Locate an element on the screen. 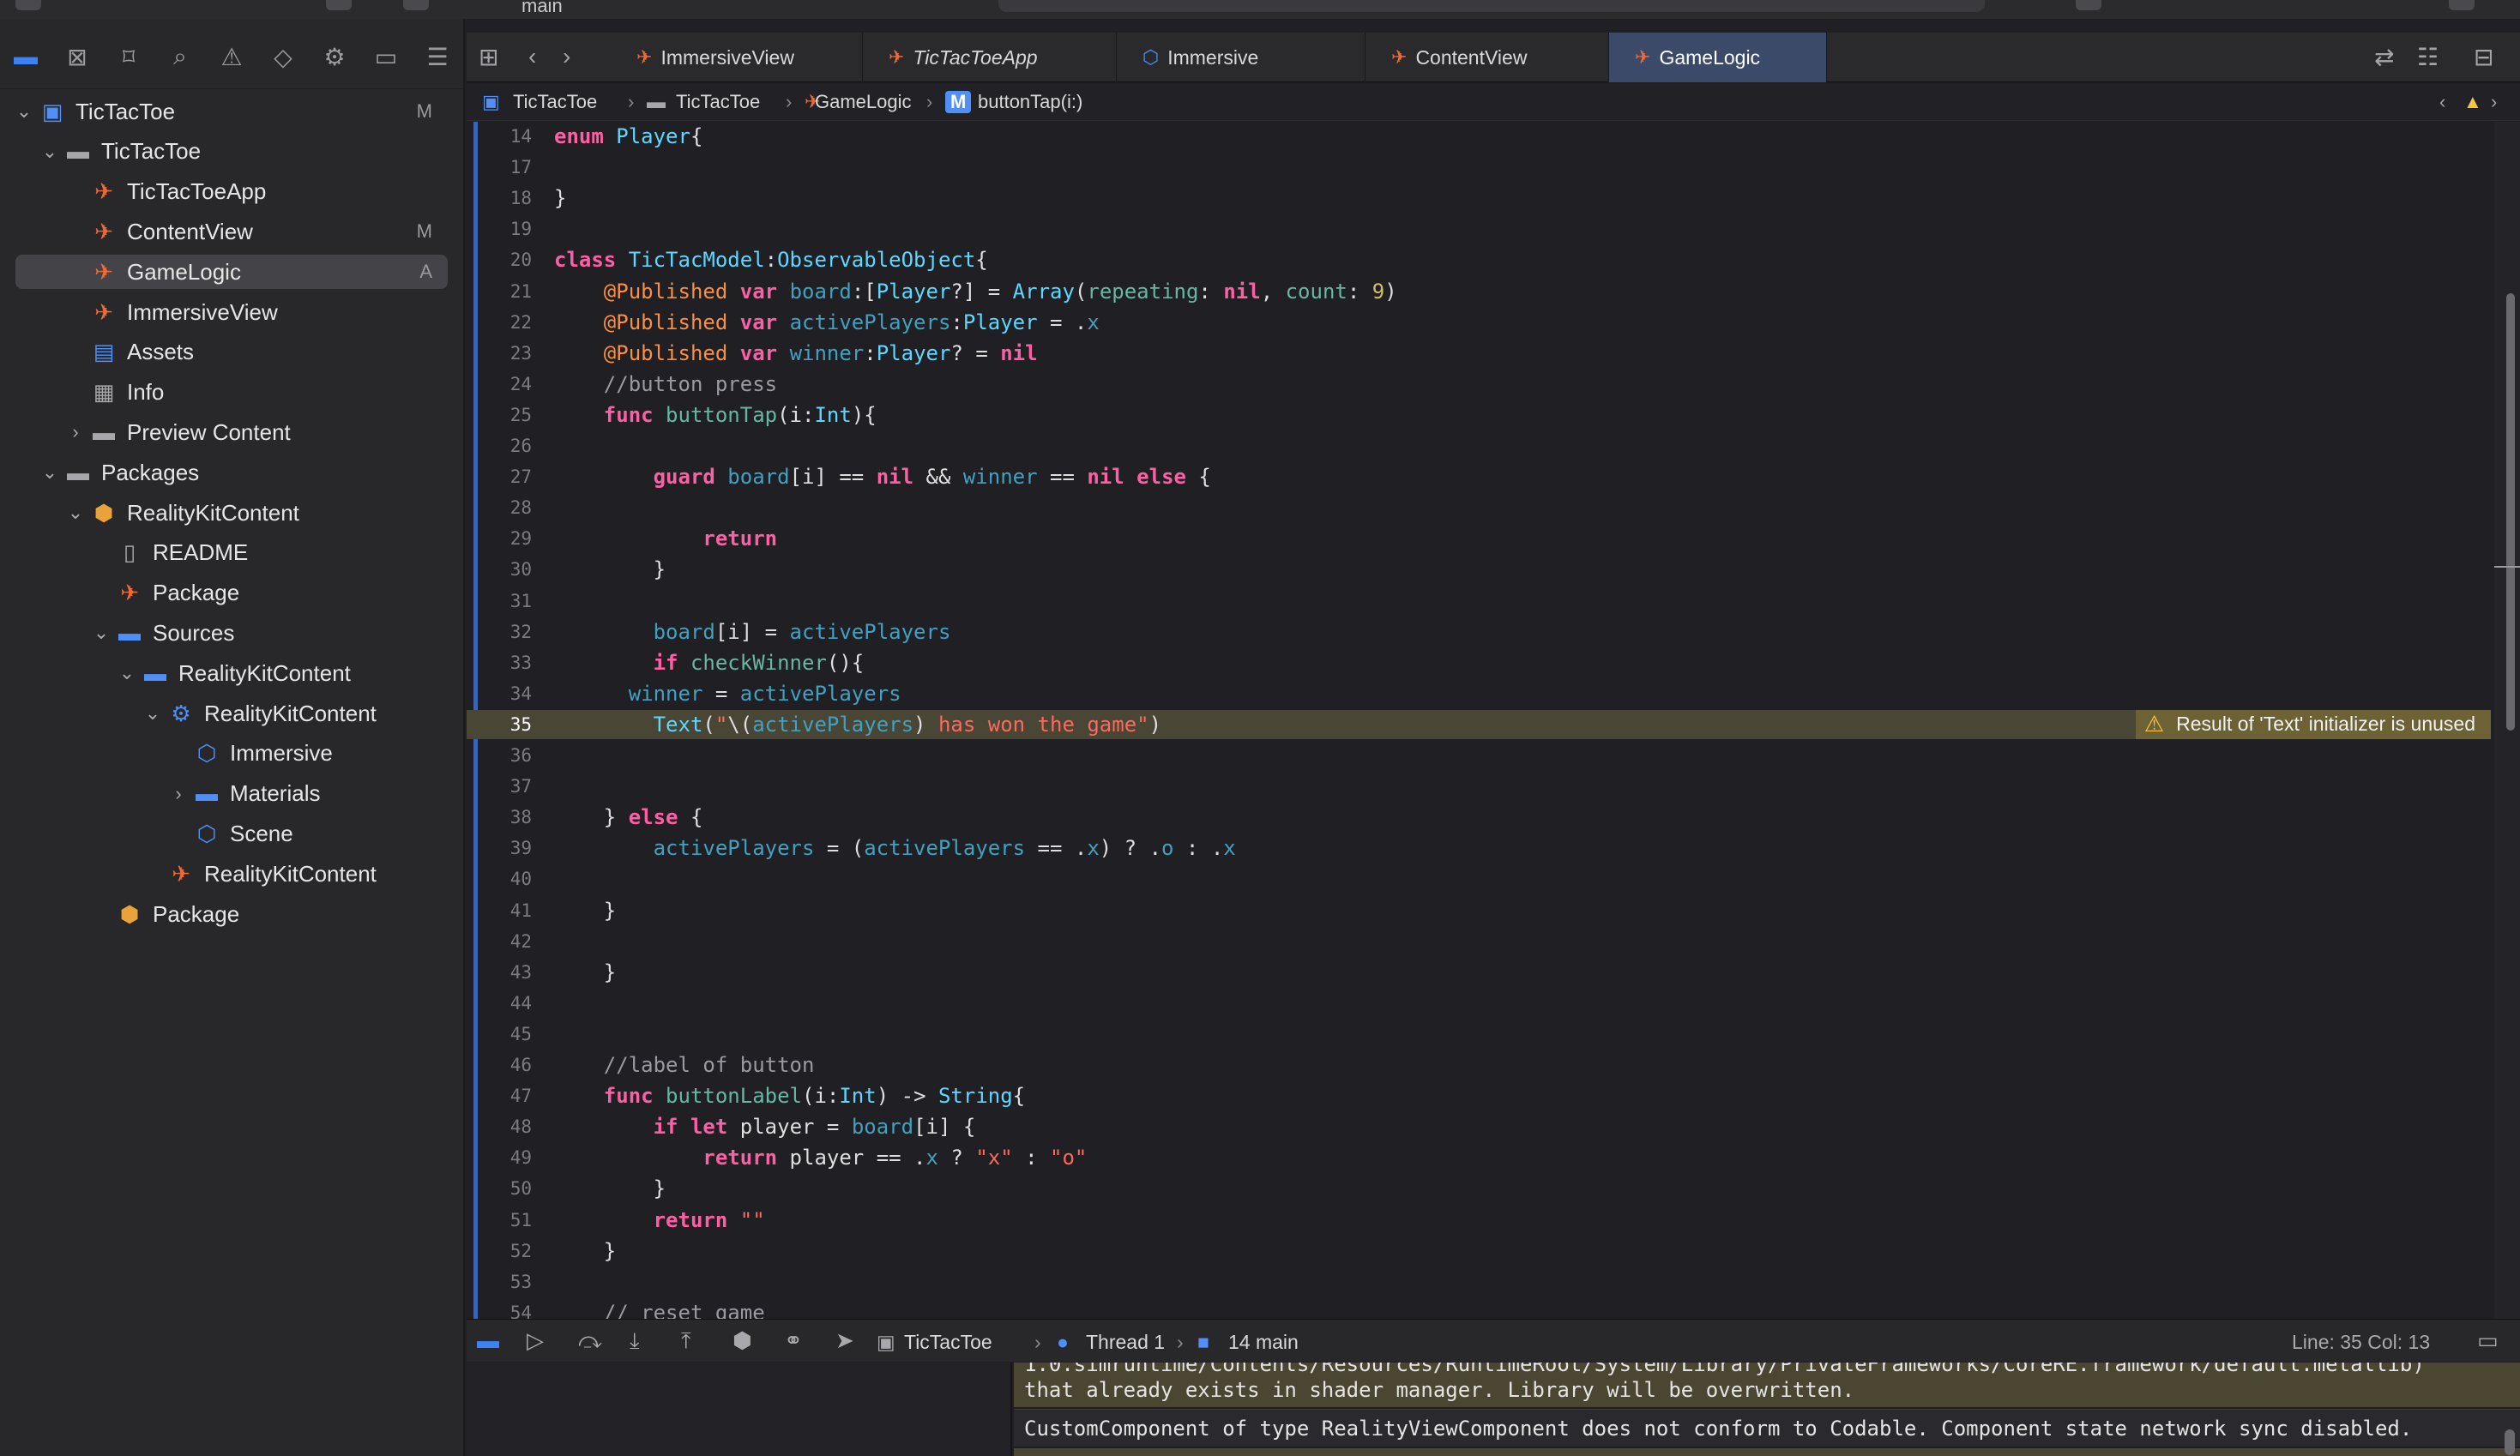 This screenshot has height=1456, width=2520. code-line: 17 is located at coordinates (1479, 168).